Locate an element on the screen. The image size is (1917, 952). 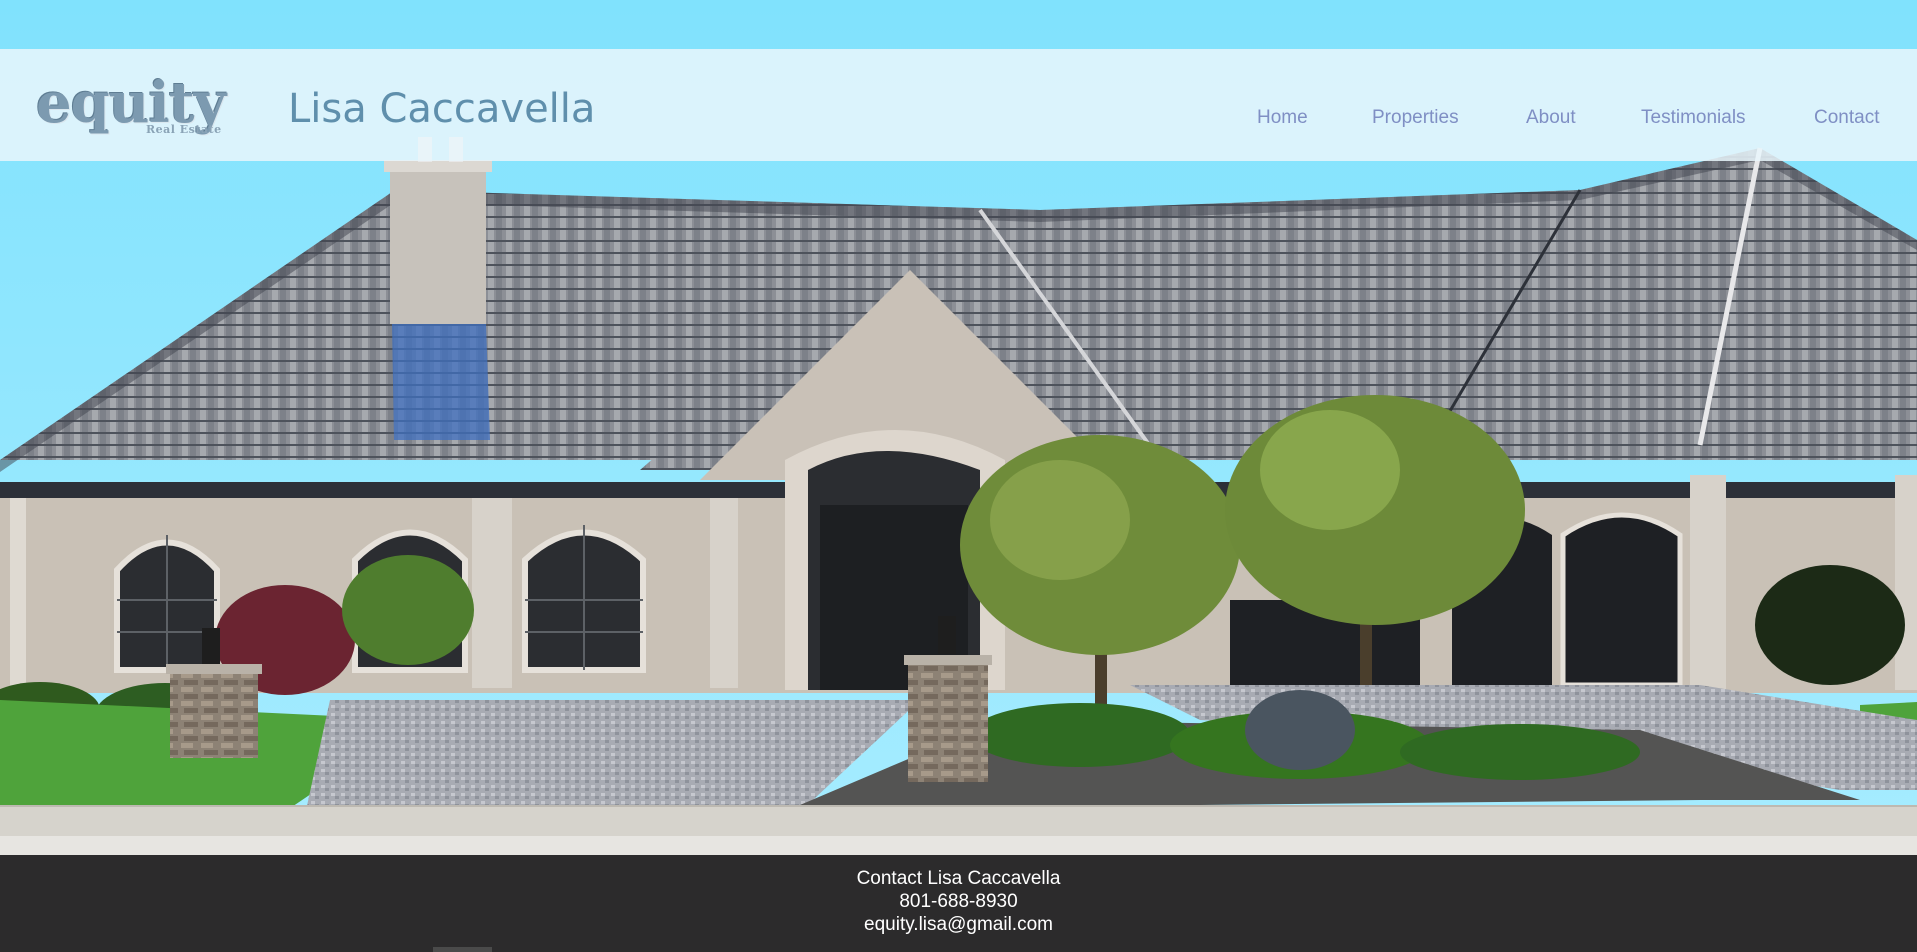
nav-properties: Properties is located at coordinates (1415, 118).